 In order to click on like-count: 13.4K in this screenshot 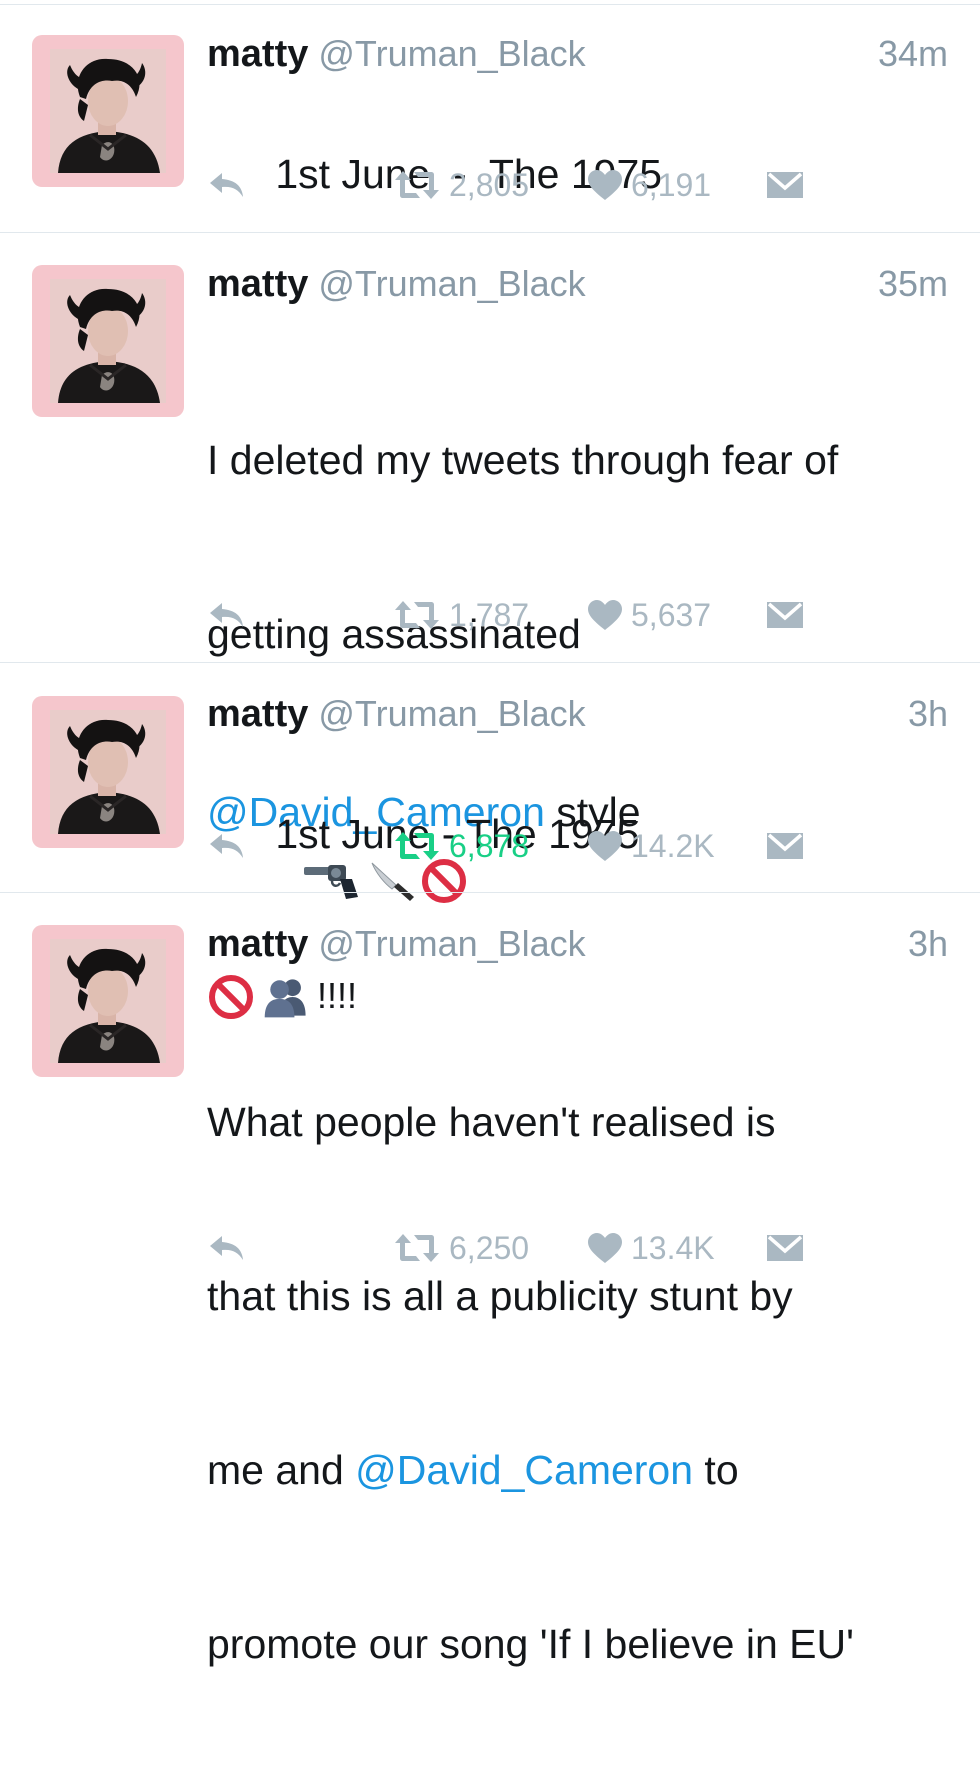, I will do `click(673, 1247)`.